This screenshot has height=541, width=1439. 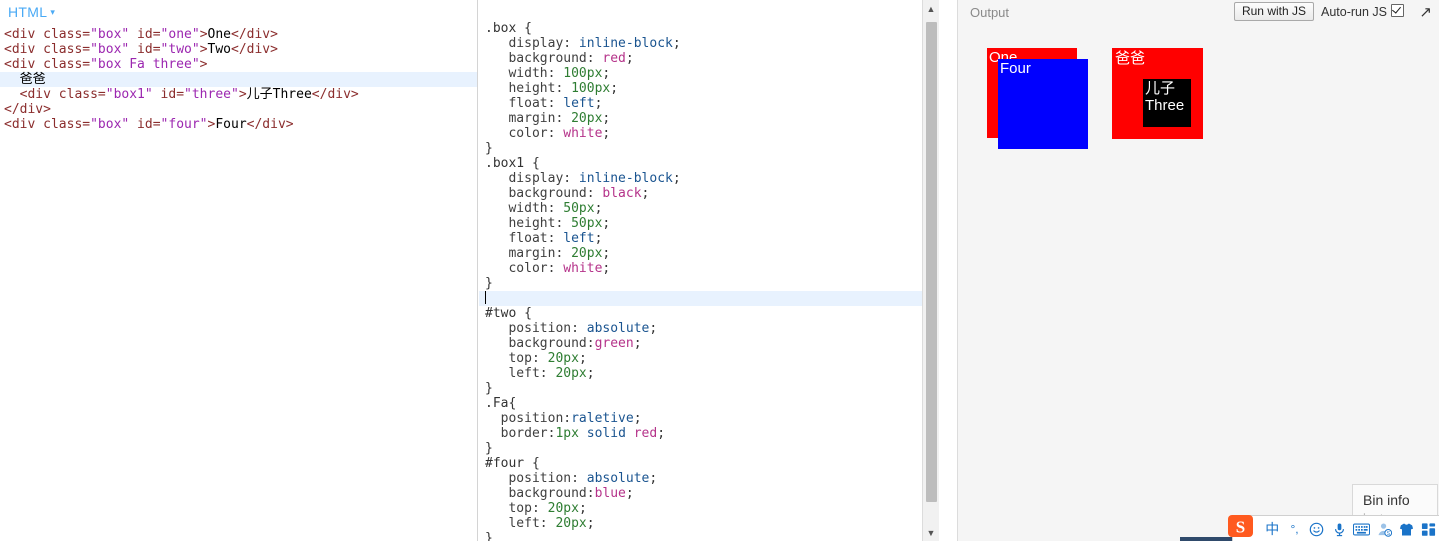 I want to click on sogou-ime-toolbar: 中 °, S, so click(x=1335, y=528).